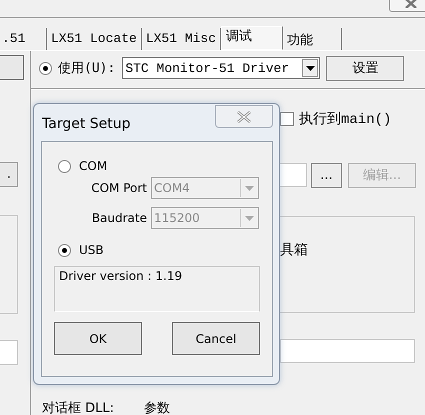  Describe the element at coordinates (252, 38) in the screenshot. I see `tab: 调试` at that location.